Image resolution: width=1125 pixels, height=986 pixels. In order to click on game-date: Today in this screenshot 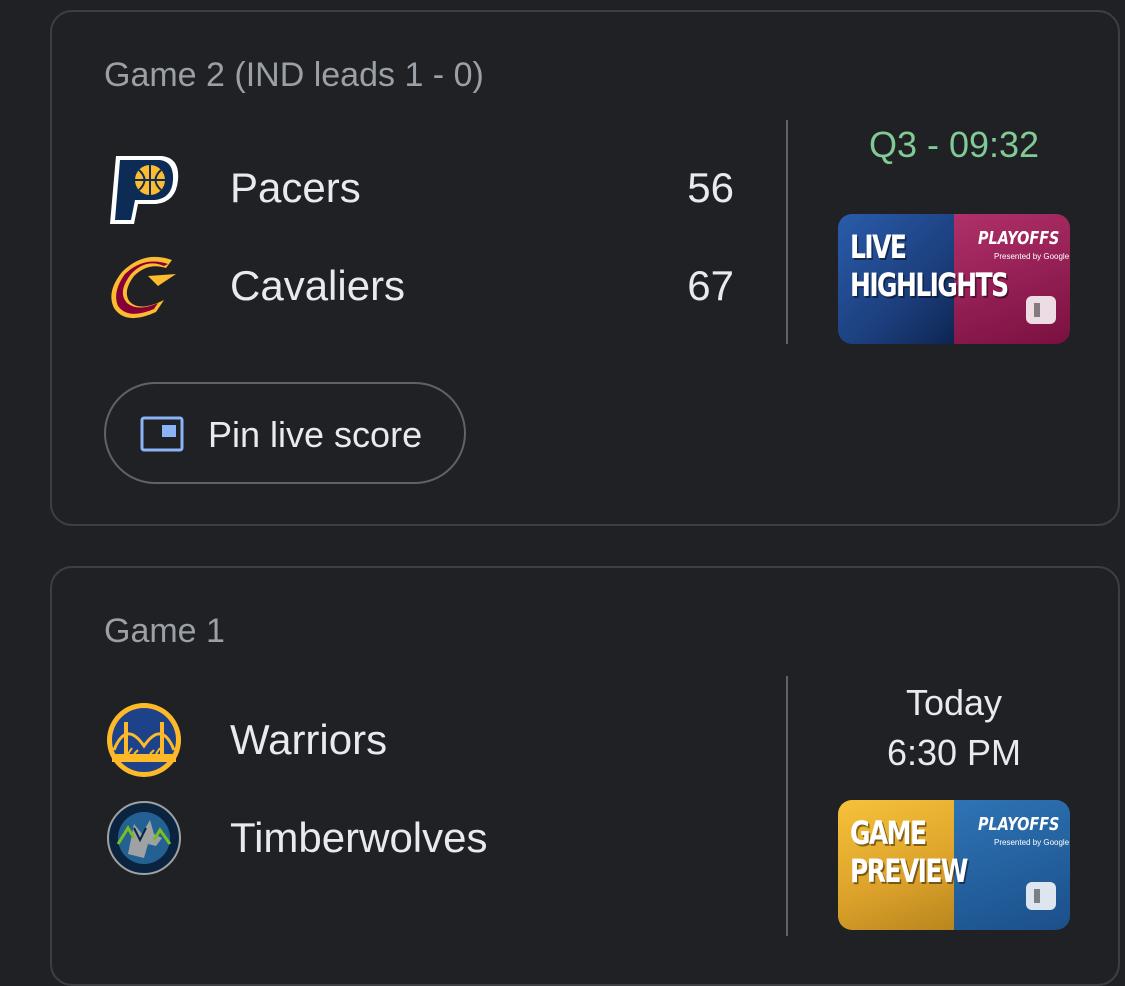, I will do `click(954, 702)`.